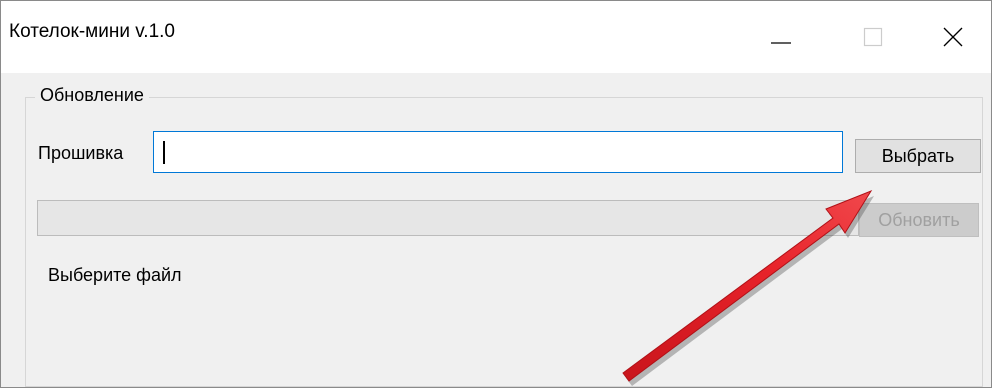 This screenshot has width=994, height=390. What do you see at coordinates (918, 156) in the screenshot?
I see `browse-button: Выбрать` at bounding box center [918, 156].